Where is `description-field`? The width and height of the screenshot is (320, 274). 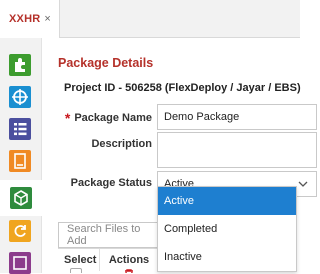 description-field is located at coordinates (237, 150).